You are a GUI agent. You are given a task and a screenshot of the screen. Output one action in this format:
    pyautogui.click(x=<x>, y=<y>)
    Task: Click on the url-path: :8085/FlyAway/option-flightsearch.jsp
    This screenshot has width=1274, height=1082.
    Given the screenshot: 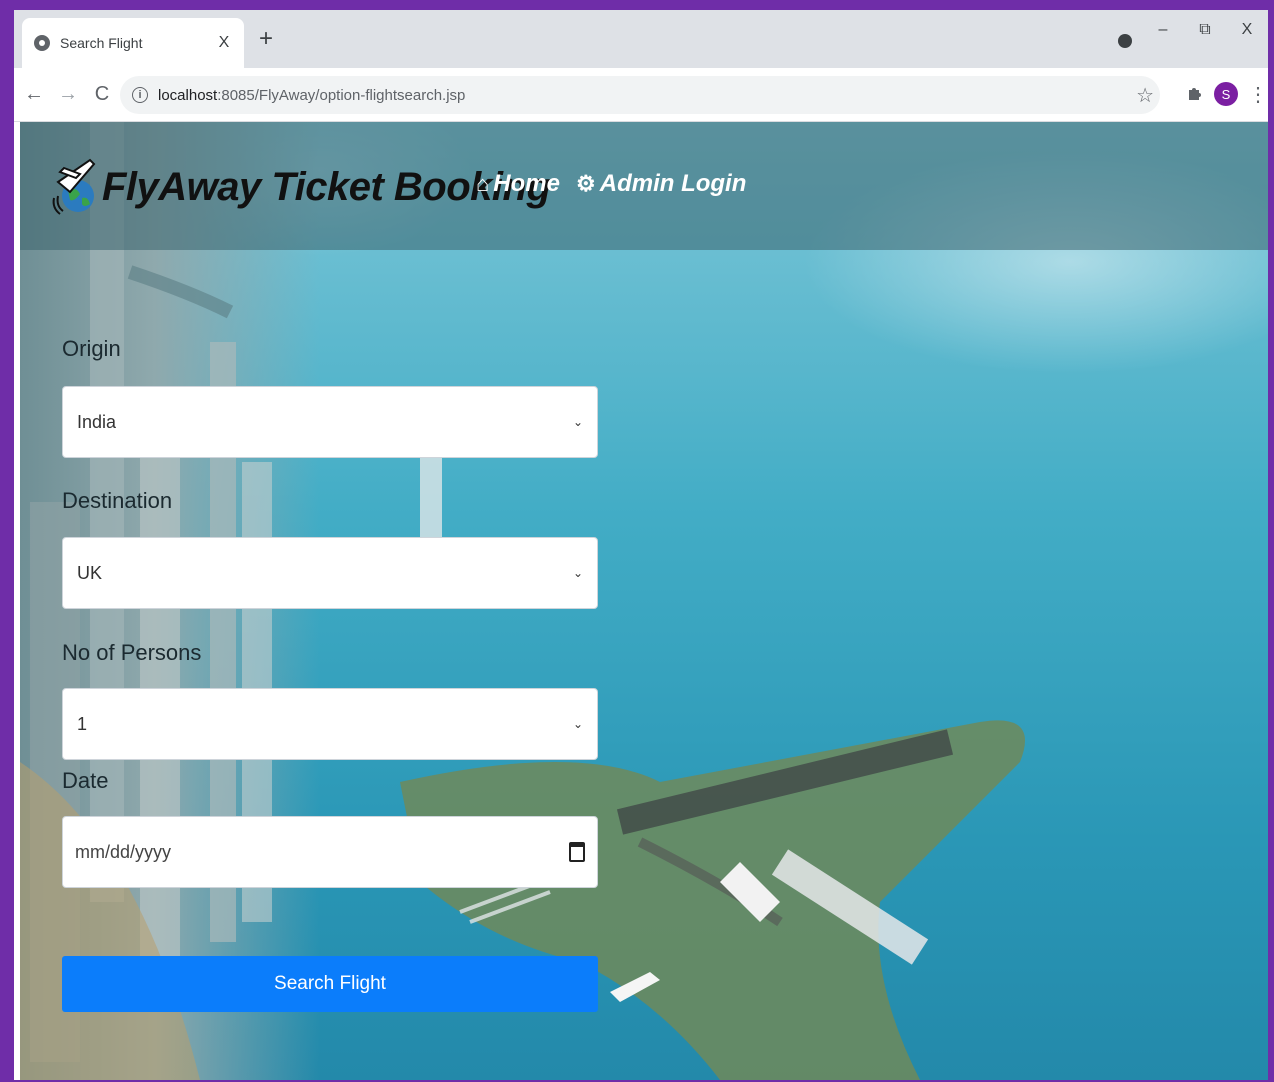 What is the action you would take?
    pyautogui.click(x=341, y=95)
    